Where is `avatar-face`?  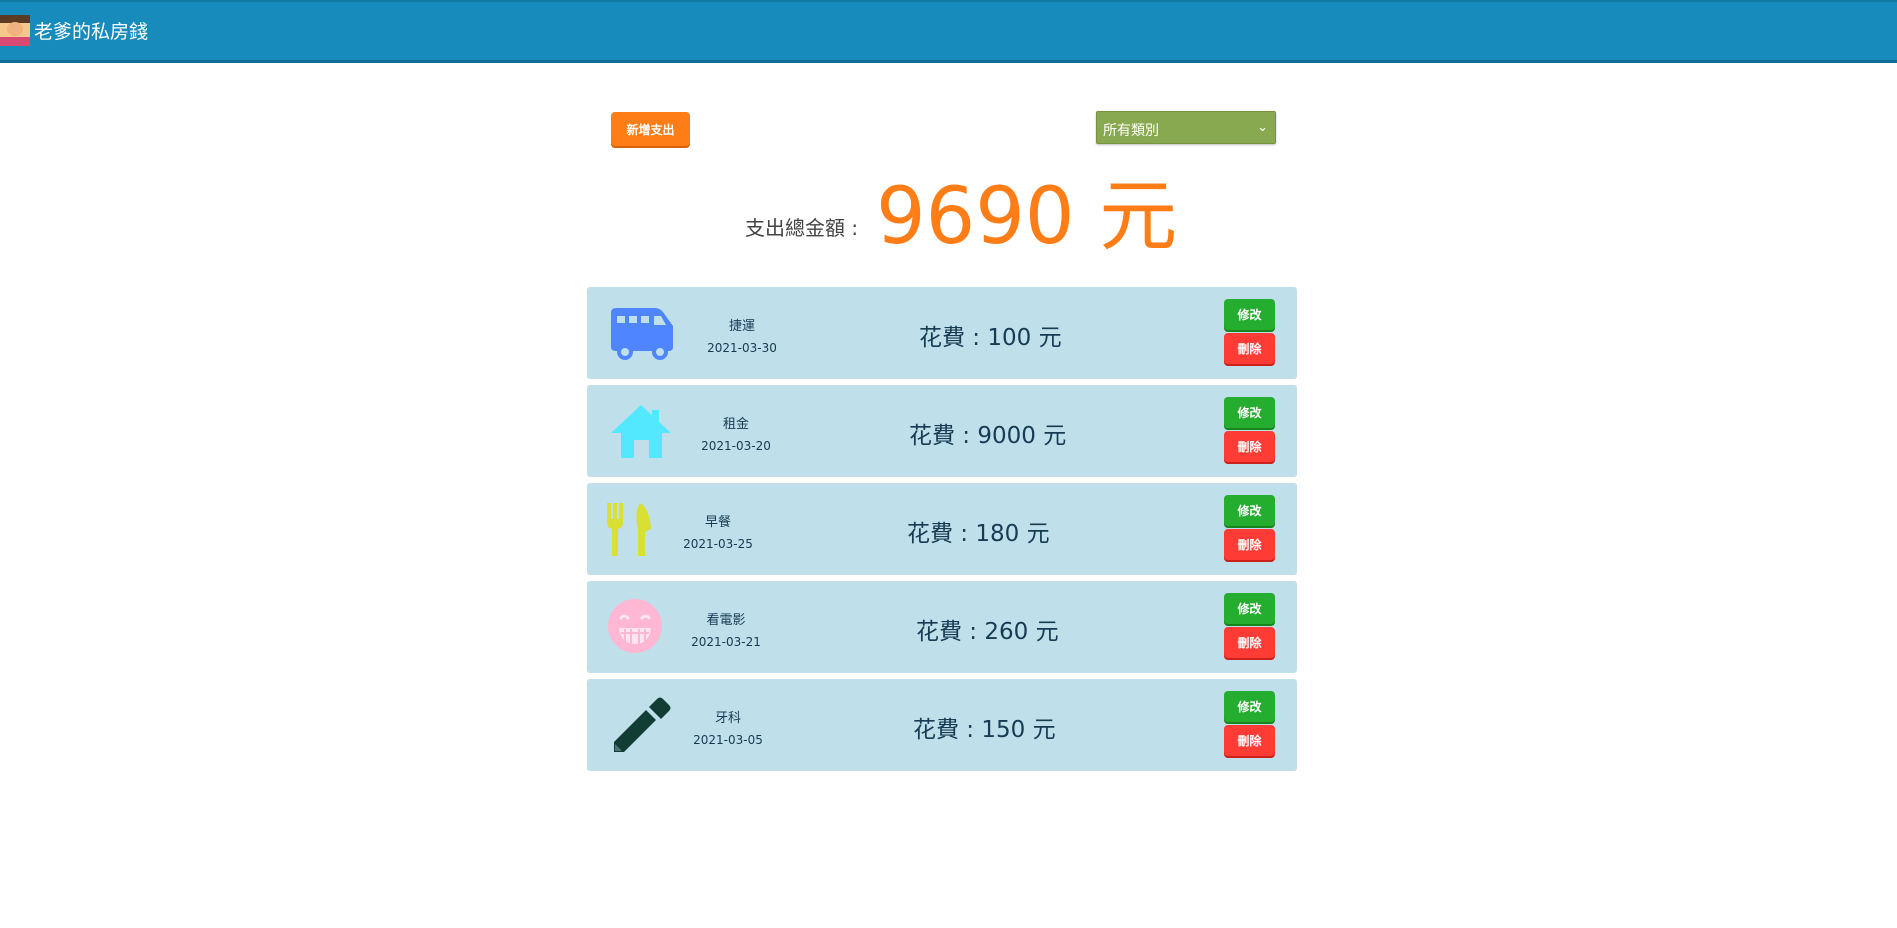
avatar-face is located at coordinates (15, 29).